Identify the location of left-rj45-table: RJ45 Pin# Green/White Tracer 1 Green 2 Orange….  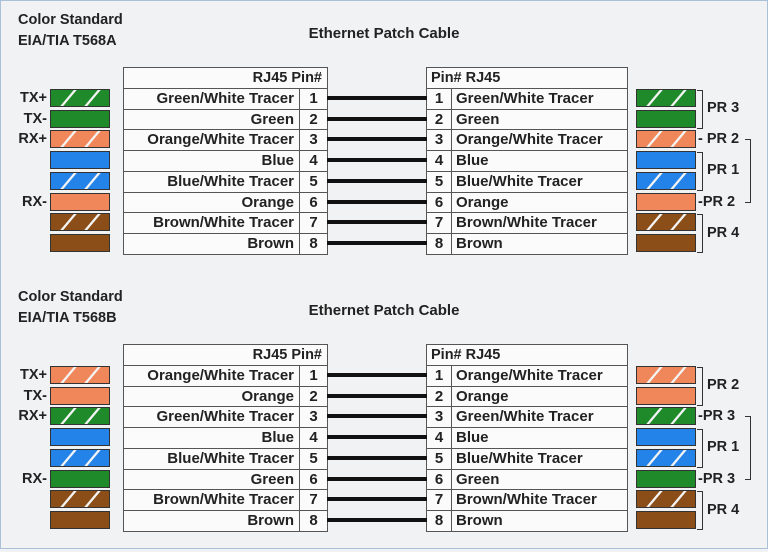
(225, 161).